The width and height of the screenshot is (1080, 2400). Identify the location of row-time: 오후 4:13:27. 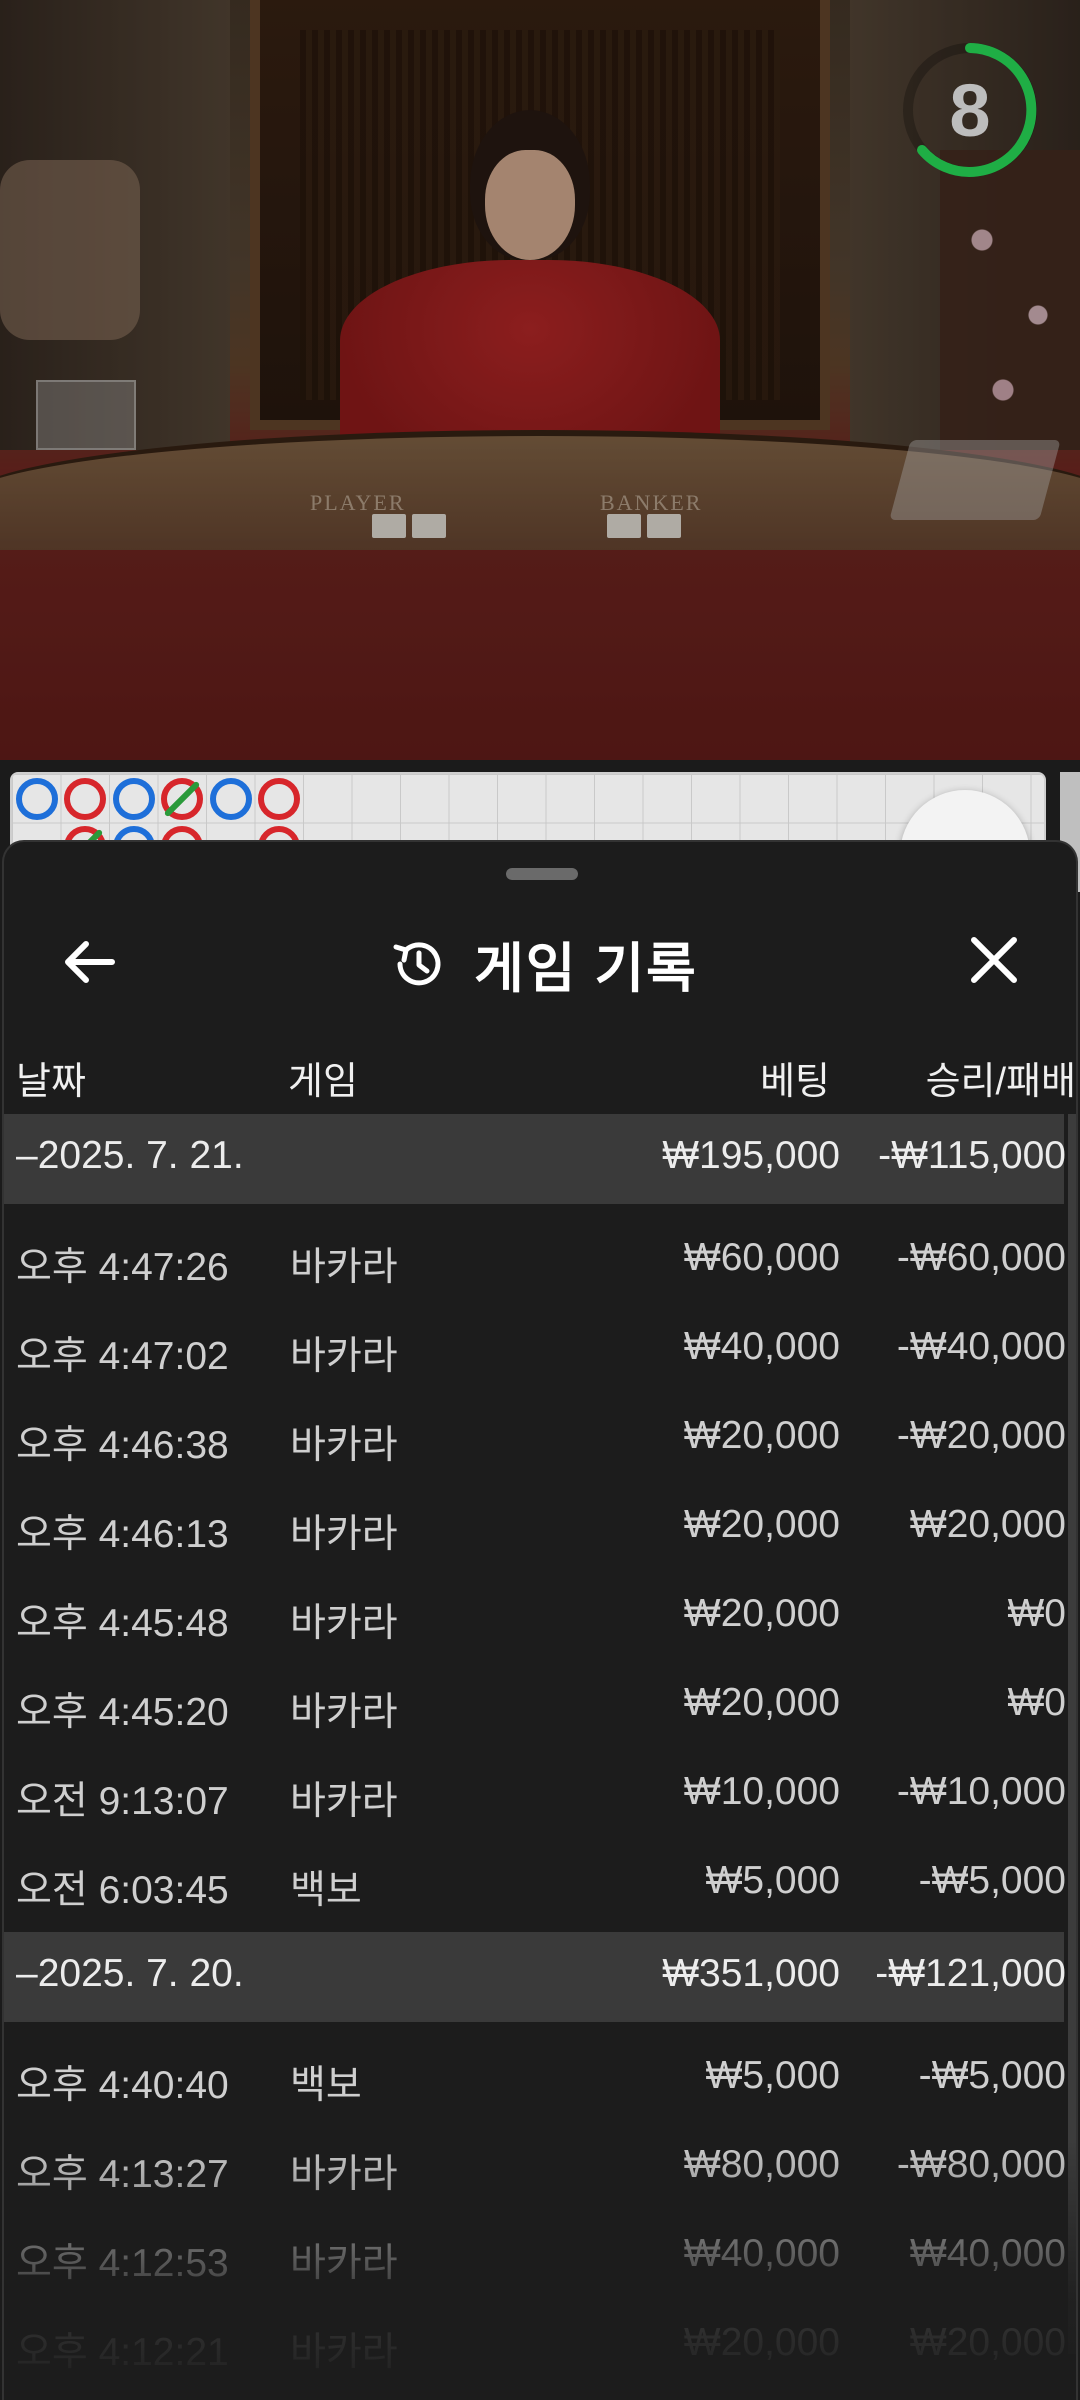
(122, 2174).